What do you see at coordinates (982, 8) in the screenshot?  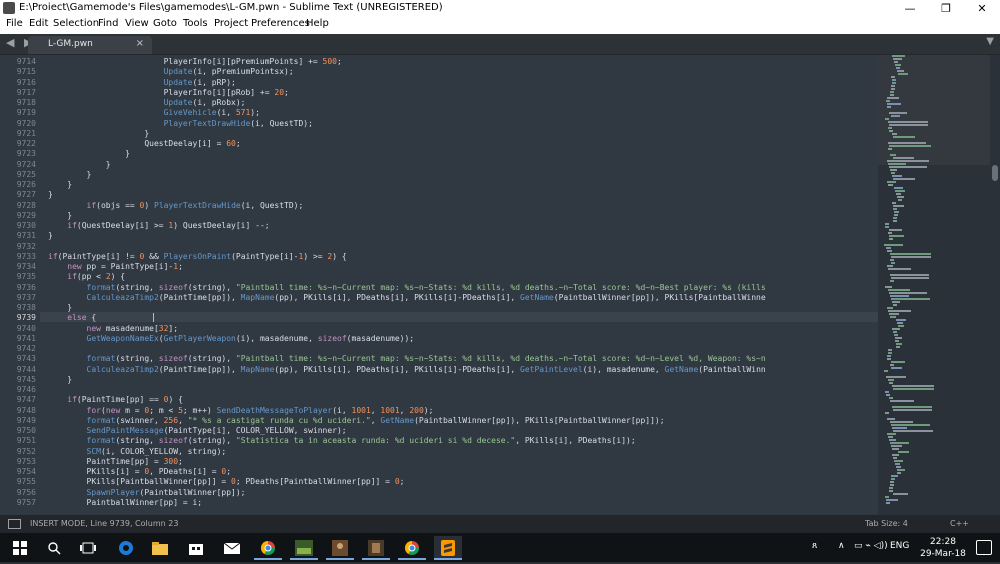 I see `close-button: ✕` at bounding box center [982, 8].